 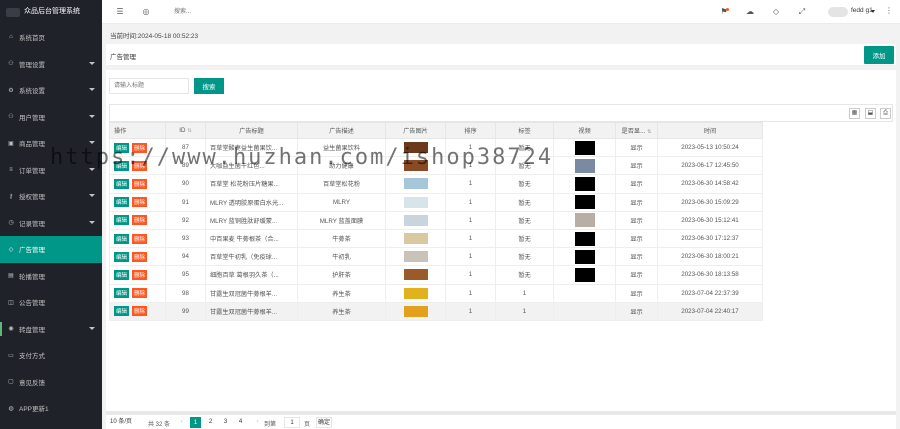 What do you see at coordinates (51, 408) in the screenshot?
I see `sidebar-item-14: ◍ APP更新1` at bounding box center [51, 408].